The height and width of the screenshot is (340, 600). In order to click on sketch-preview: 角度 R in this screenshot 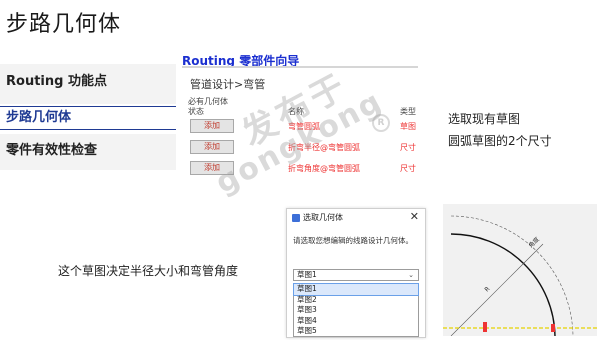, I will do `click(520, 270)`.